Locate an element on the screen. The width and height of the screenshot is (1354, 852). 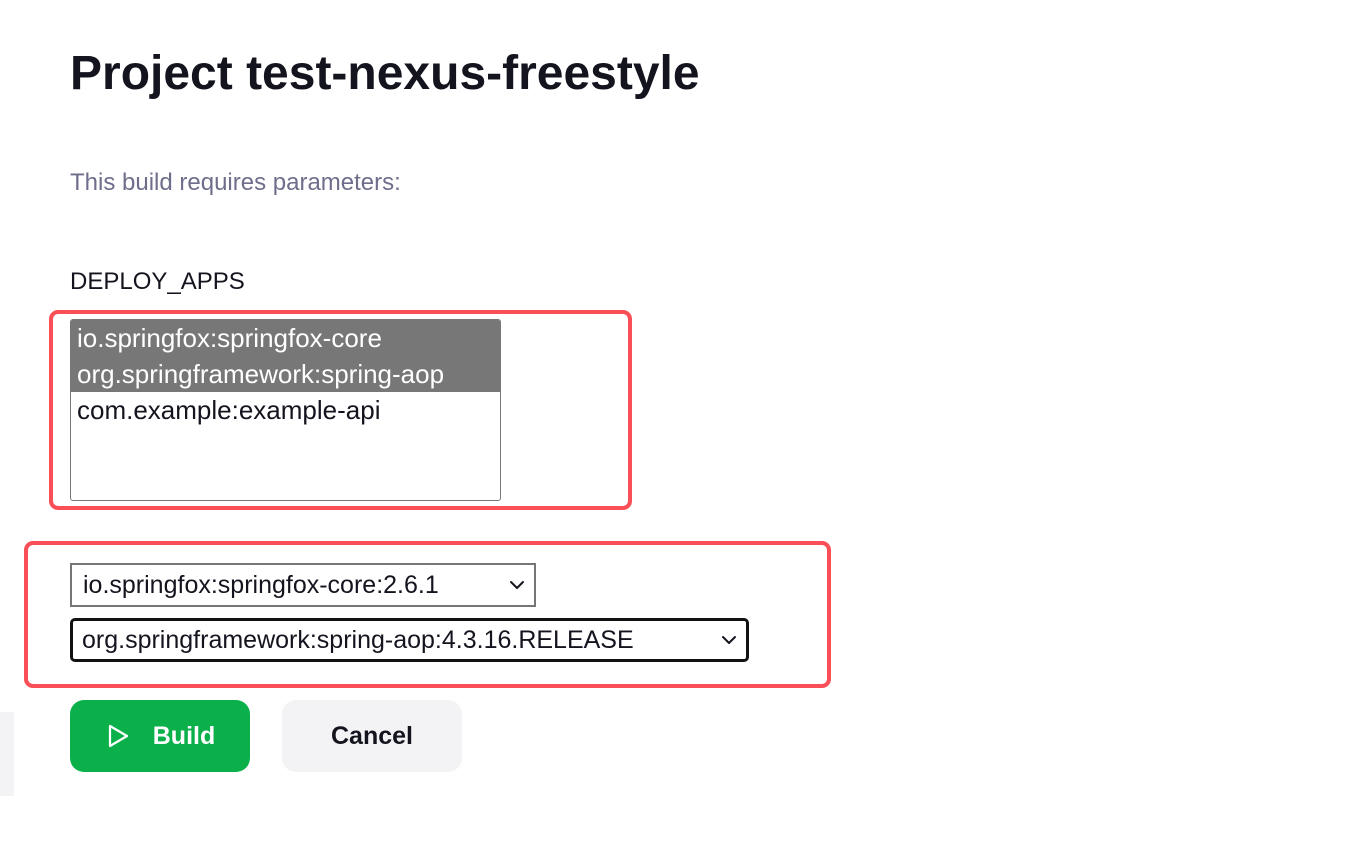
cancel-button-label: Cancel is located at coordinates (372, 735).